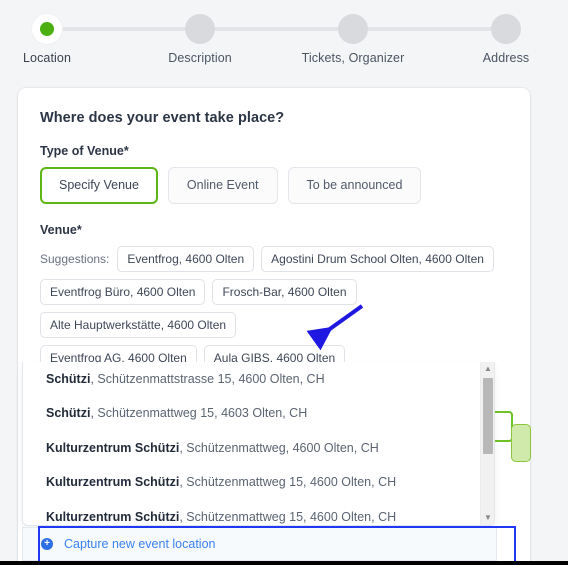 The height and width of the screenshot is (565, 568). I want to click on list-item-detail: , Schützenmattstrasse 15, 4600 Olten, CH, so click(207, 379).